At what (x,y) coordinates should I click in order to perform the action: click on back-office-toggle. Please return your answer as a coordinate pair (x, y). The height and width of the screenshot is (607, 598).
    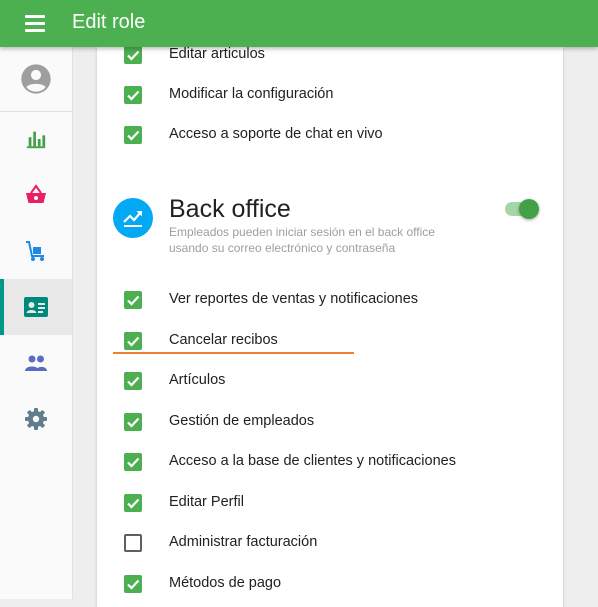
    Looking at the image, I should click on (522, 209).